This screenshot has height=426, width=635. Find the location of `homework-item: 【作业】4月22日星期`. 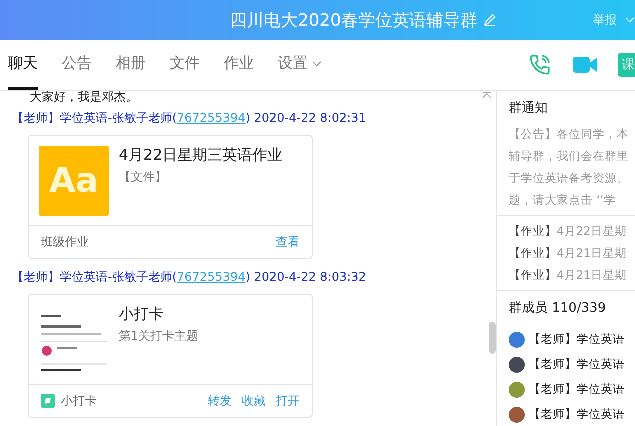

homework-item: 【作业】4月22日星期 is located at coordinates (572, 231).